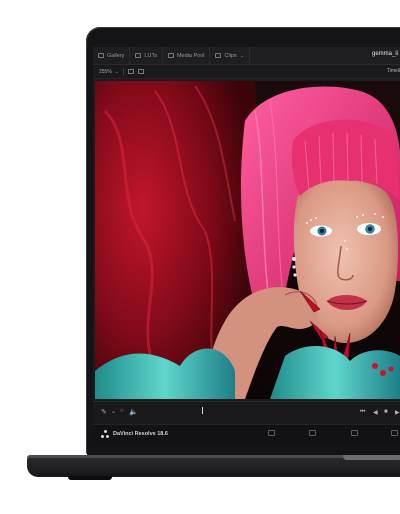 The image size is (400, 514). Describe the element at coordinates (116, 55) in the screenshot. I see `tab-gallery-label: Gallery` at that location.